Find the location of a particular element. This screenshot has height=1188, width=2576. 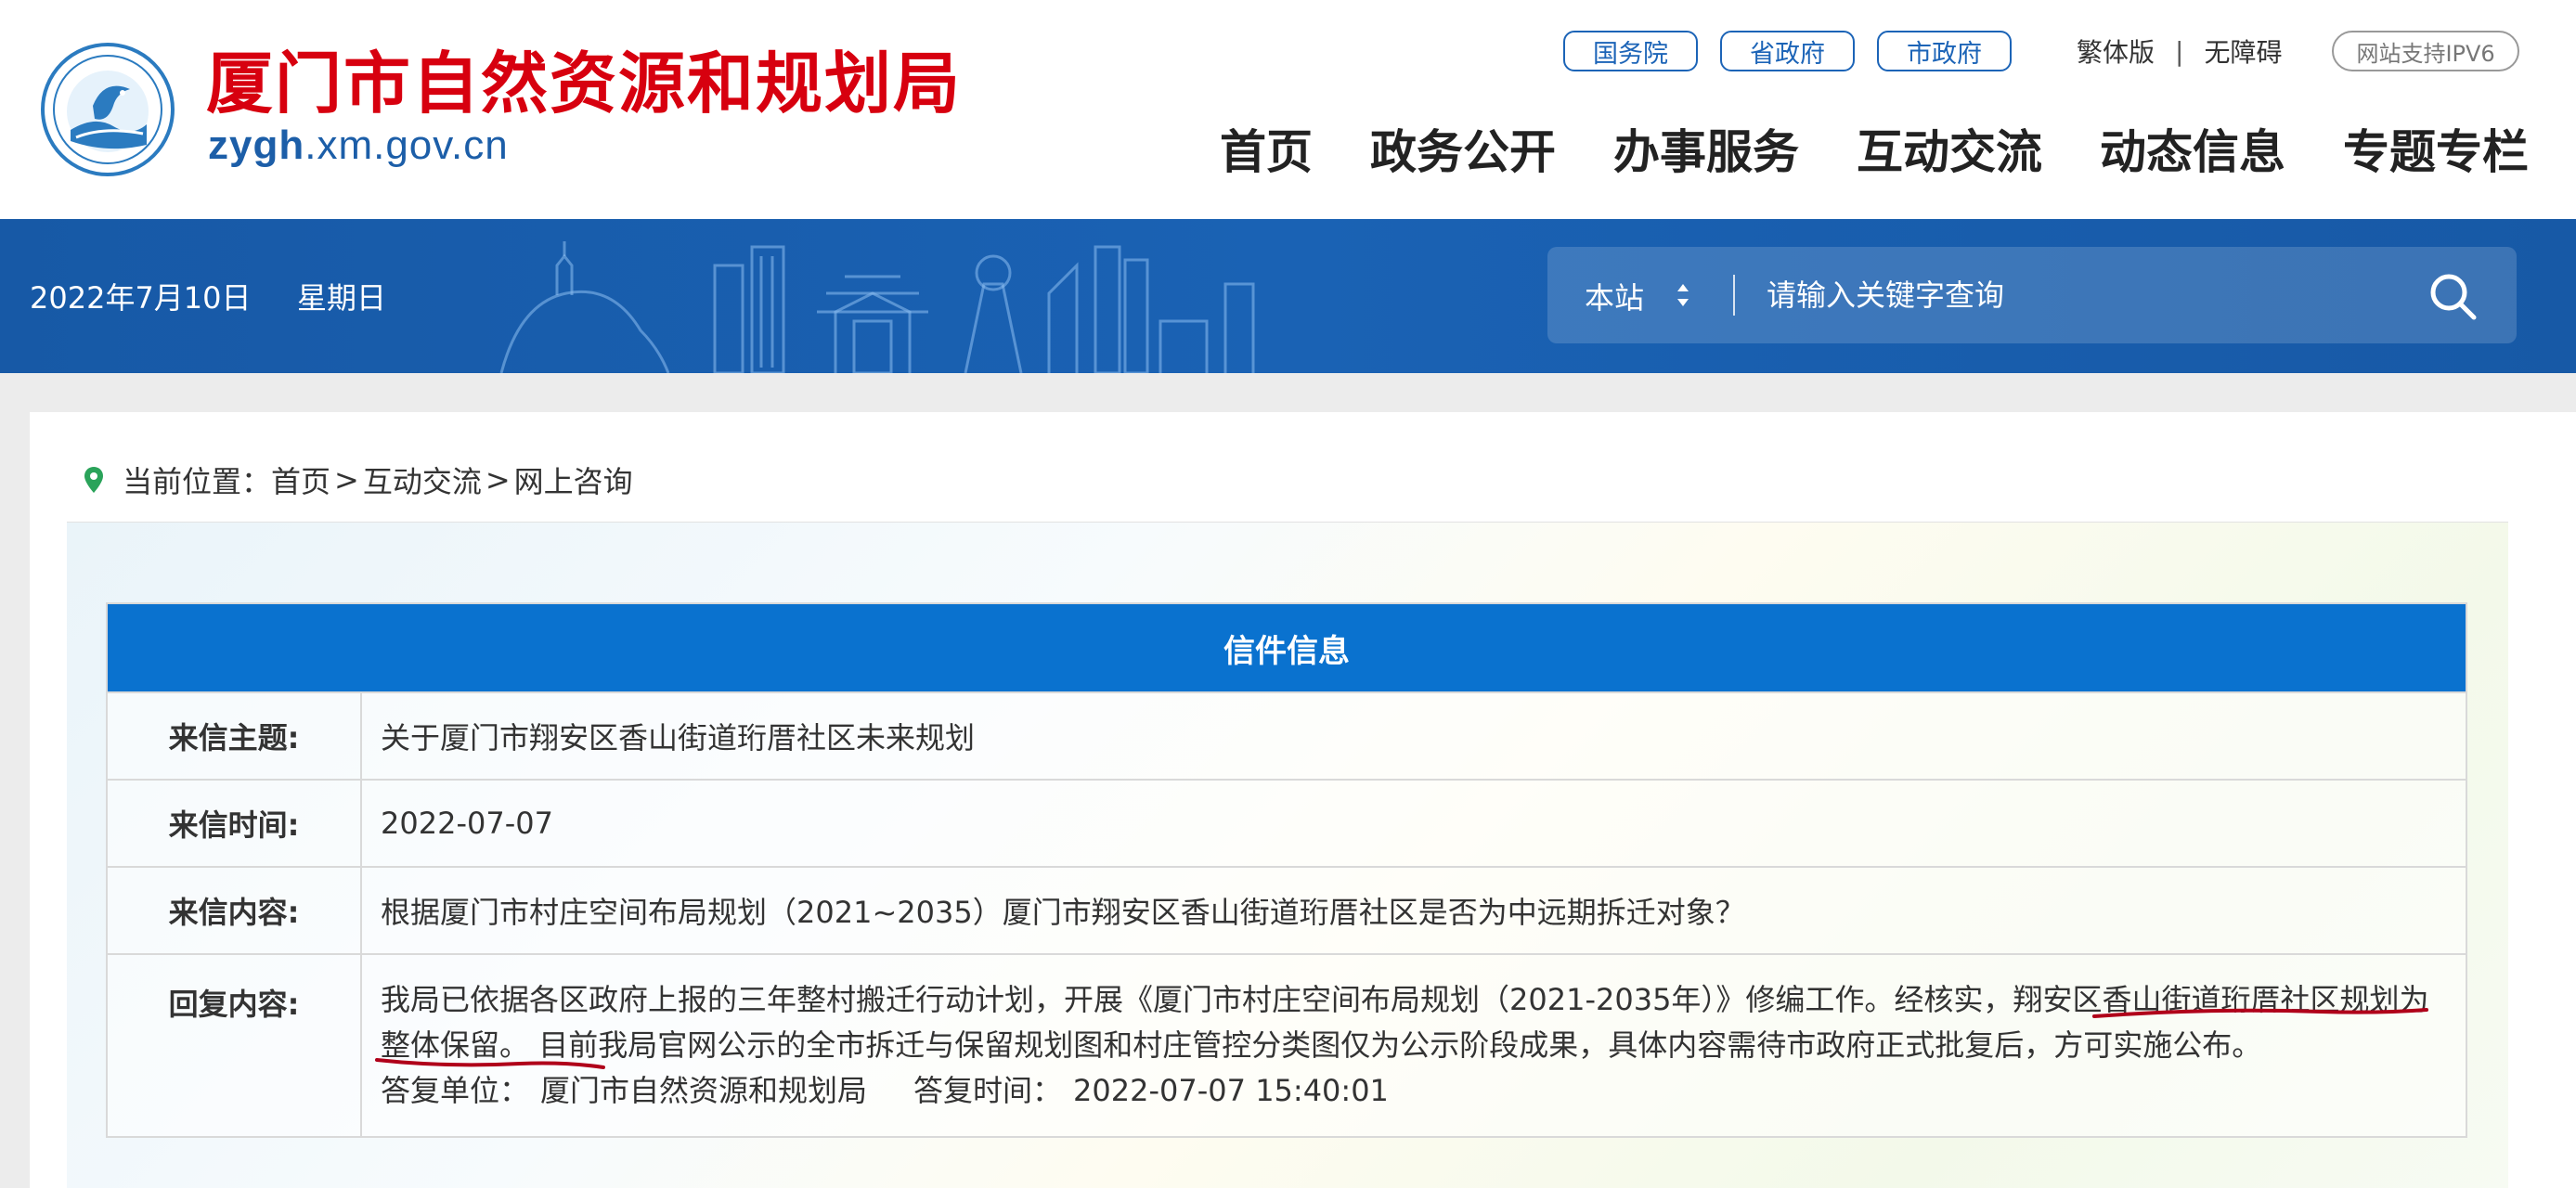

table-row: 来信时间: 2022-07-07 is located at coordinates (1286, 823).